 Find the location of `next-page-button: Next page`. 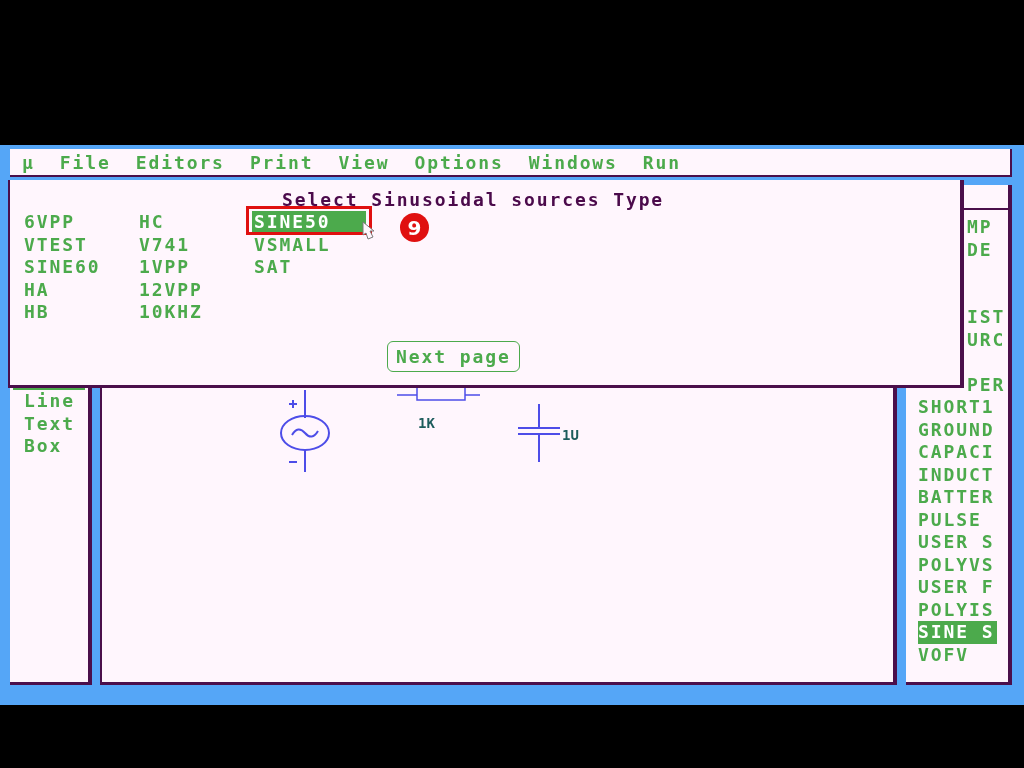

next-page-button: Next page is located at coordinates (453, 356).